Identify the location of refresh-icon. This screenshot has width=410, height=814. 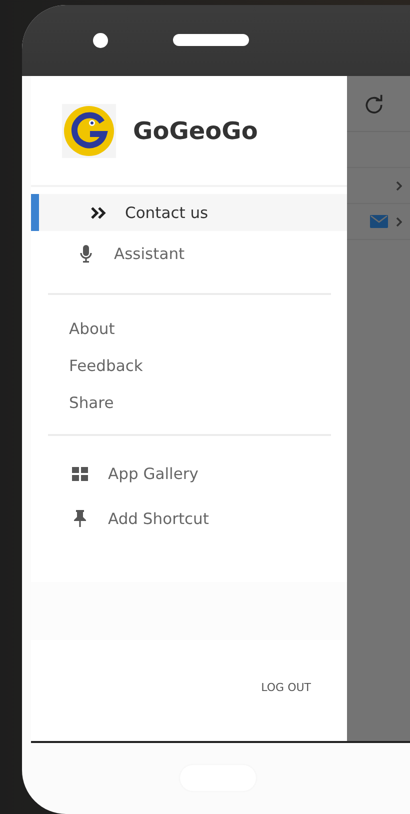
(374, 103).